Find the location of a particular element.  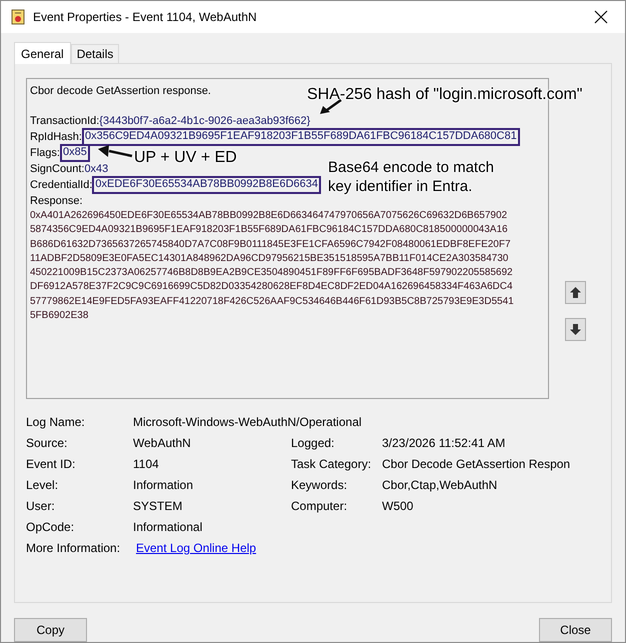

property-label: Task Category: is located at coordinates (331, 464).